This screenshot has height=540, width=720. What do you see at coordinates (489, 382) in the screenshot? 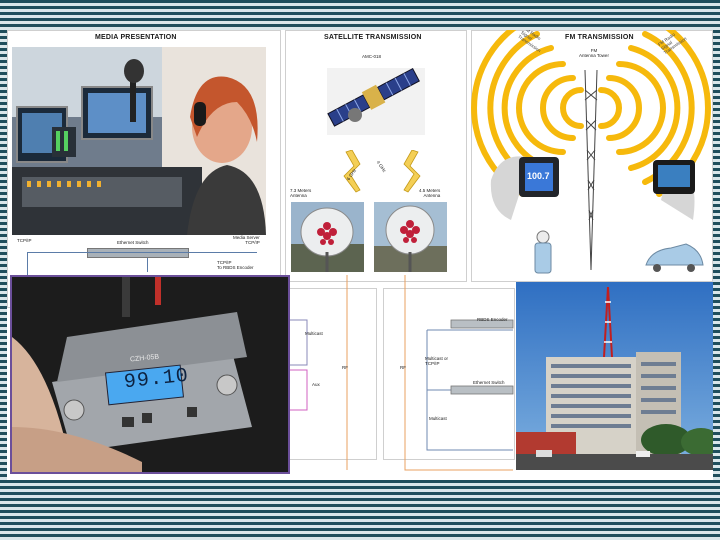
I see `lower-switch-label: Ethernet Switch` at bounding box center [489, 382].